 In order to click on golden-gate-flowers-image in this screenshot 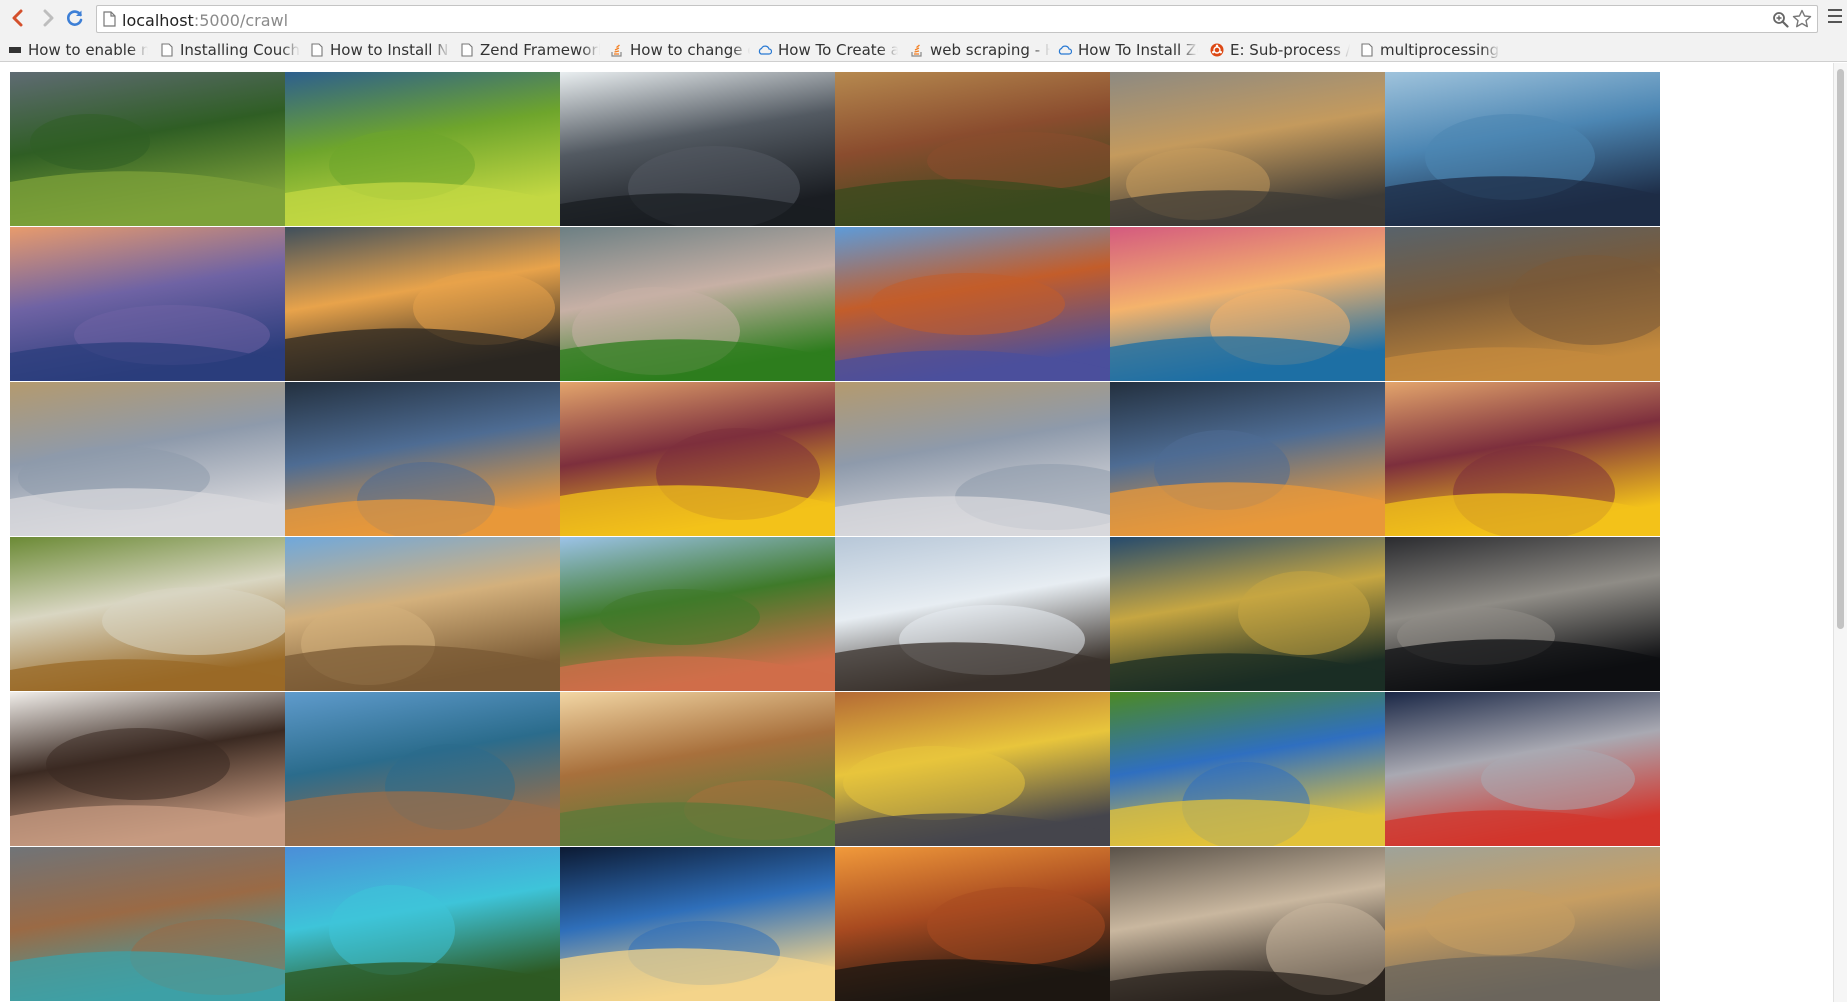, I will do `click(972, 304)`.